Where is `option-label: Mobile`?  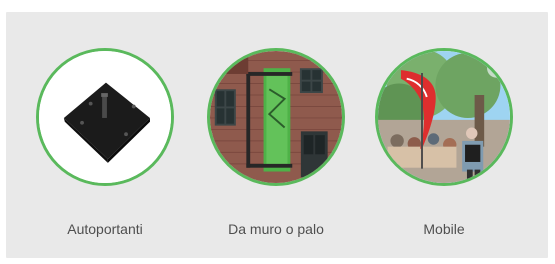
option-label: Mobile is located at coordinates (444, 229).